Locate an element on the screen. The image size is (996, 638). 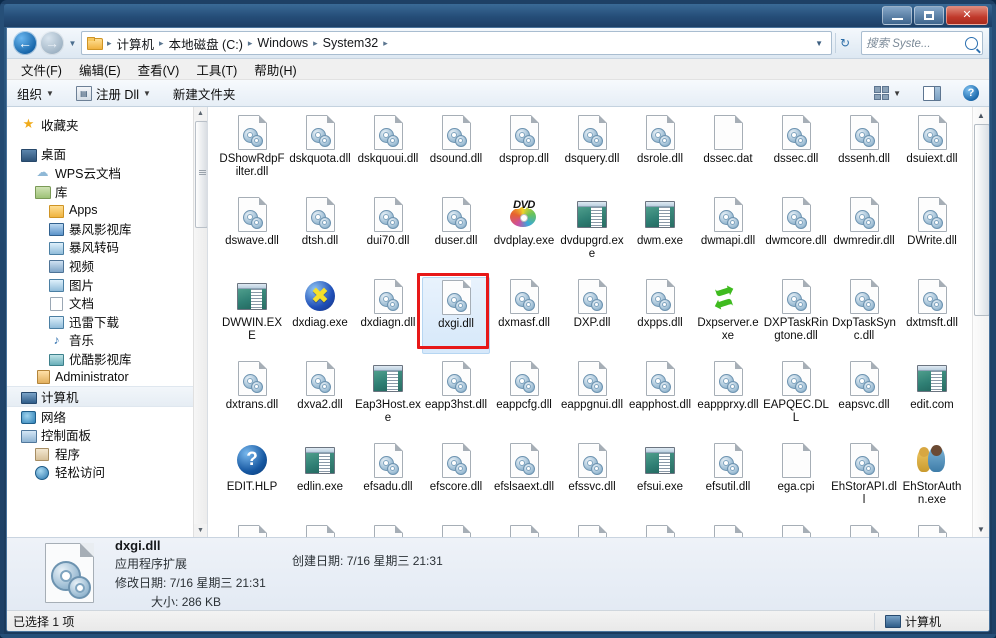
file-item: dssec.dll is located at coordinates (796, 151).